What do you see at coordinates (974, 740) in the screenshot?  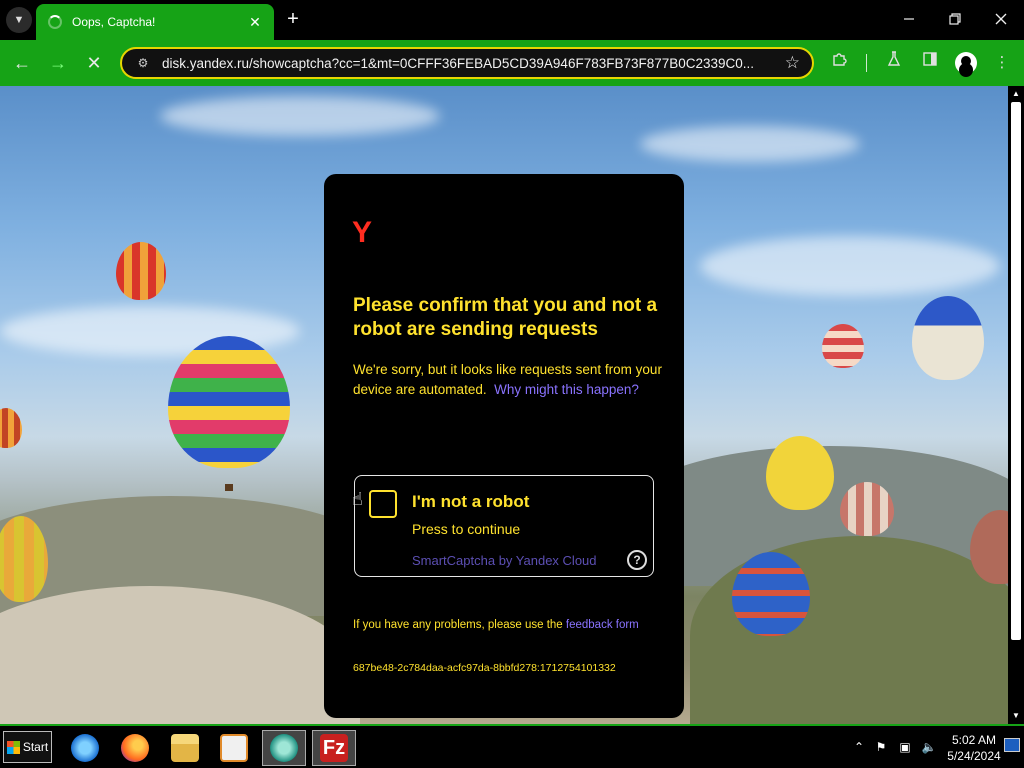 I see `clock-time: 5:02 AM` at bounding box center [974, 740].